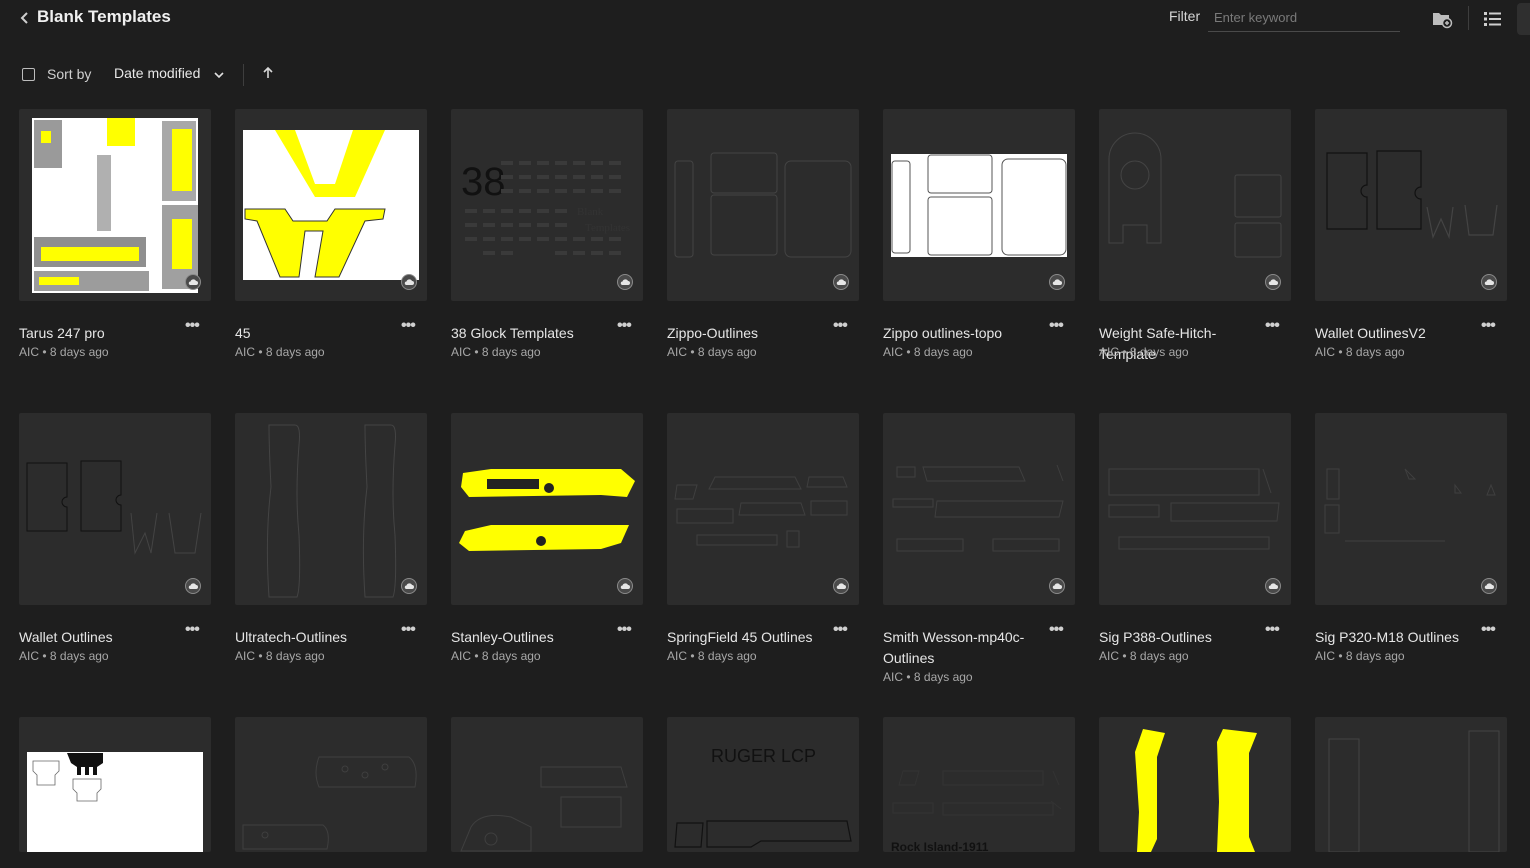 The height and width of the screenshot is (868, 1530). Describe the element at coordinates (28, 74) in the screenshot. I see `select-all-checkbox` at that location.